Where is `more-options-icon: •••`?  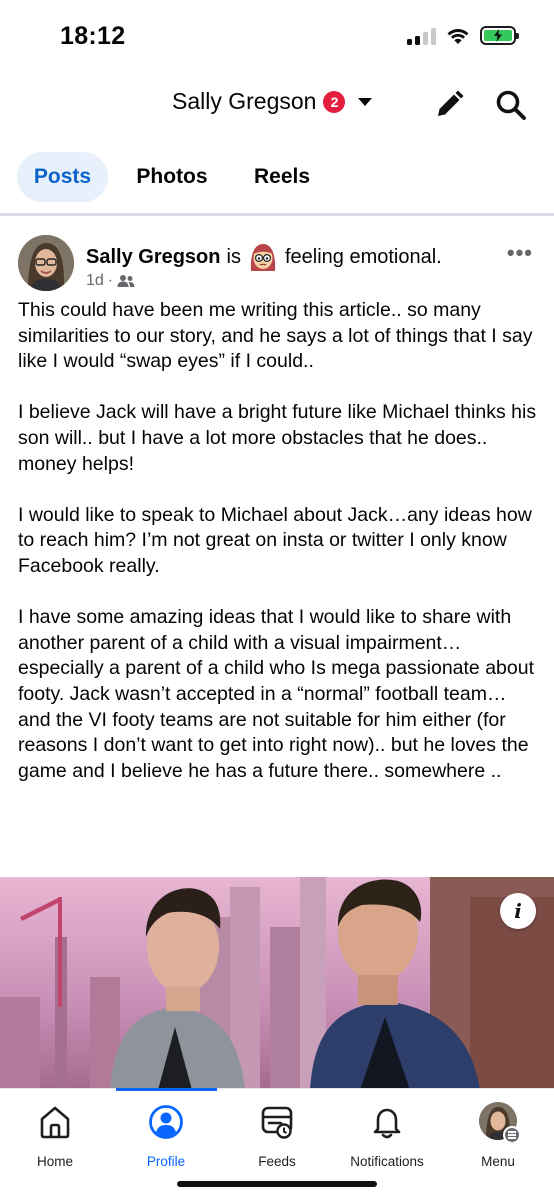
more-options-icon: ••• is located at coordinates (520, 253).